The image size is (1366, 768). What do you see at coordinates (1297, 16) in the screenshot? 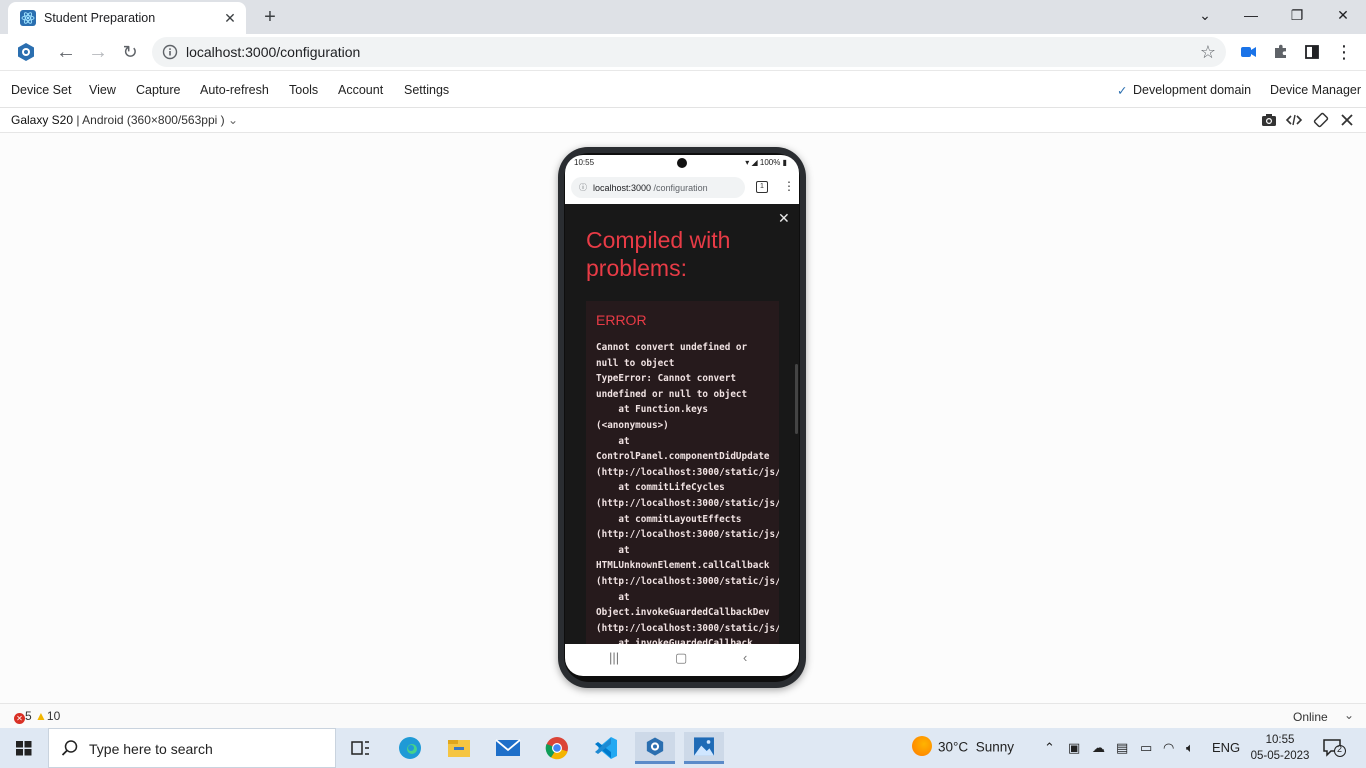
I see `restore-button: ❐` at bounding box center [1297, 16].